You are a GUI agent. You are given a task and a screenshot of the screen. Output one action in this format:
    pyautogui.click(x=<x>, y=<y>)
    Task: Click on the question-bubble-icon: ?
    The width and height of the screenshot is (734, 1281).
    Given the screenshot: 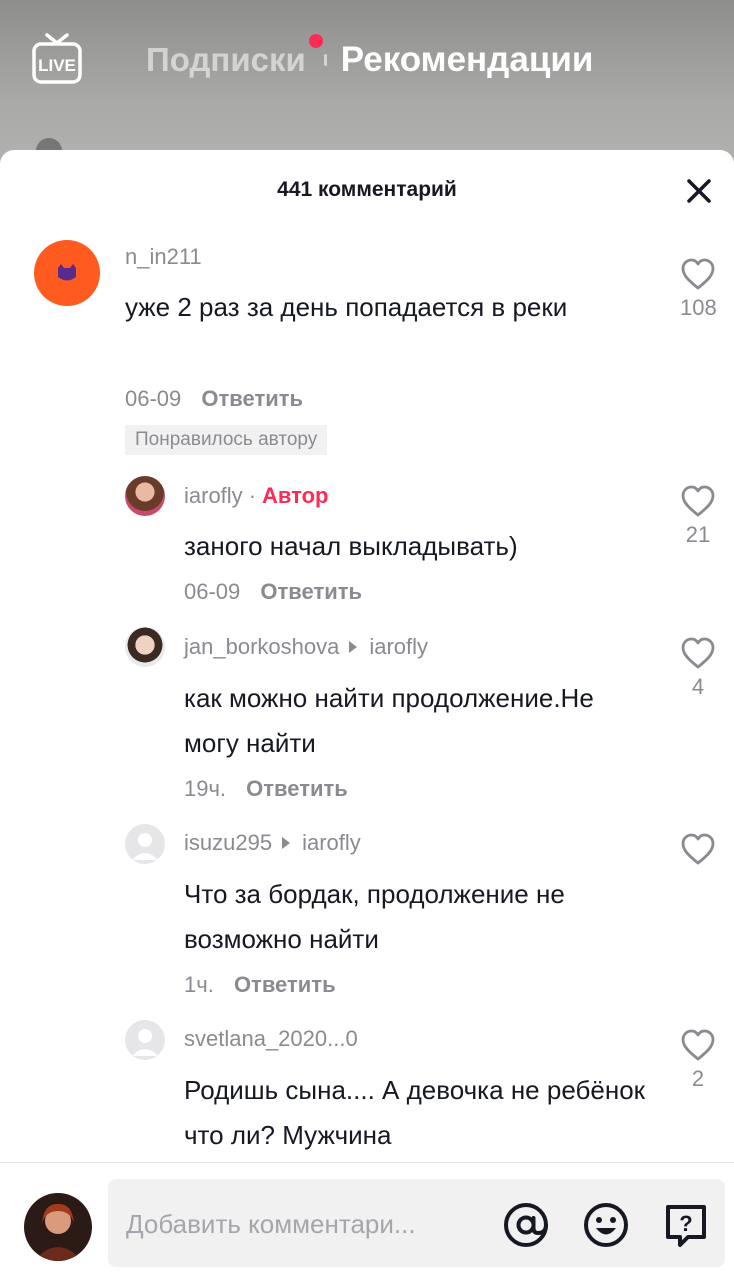 What is the action you would take?
    pyautogui.click(x=686, y=1225)
    